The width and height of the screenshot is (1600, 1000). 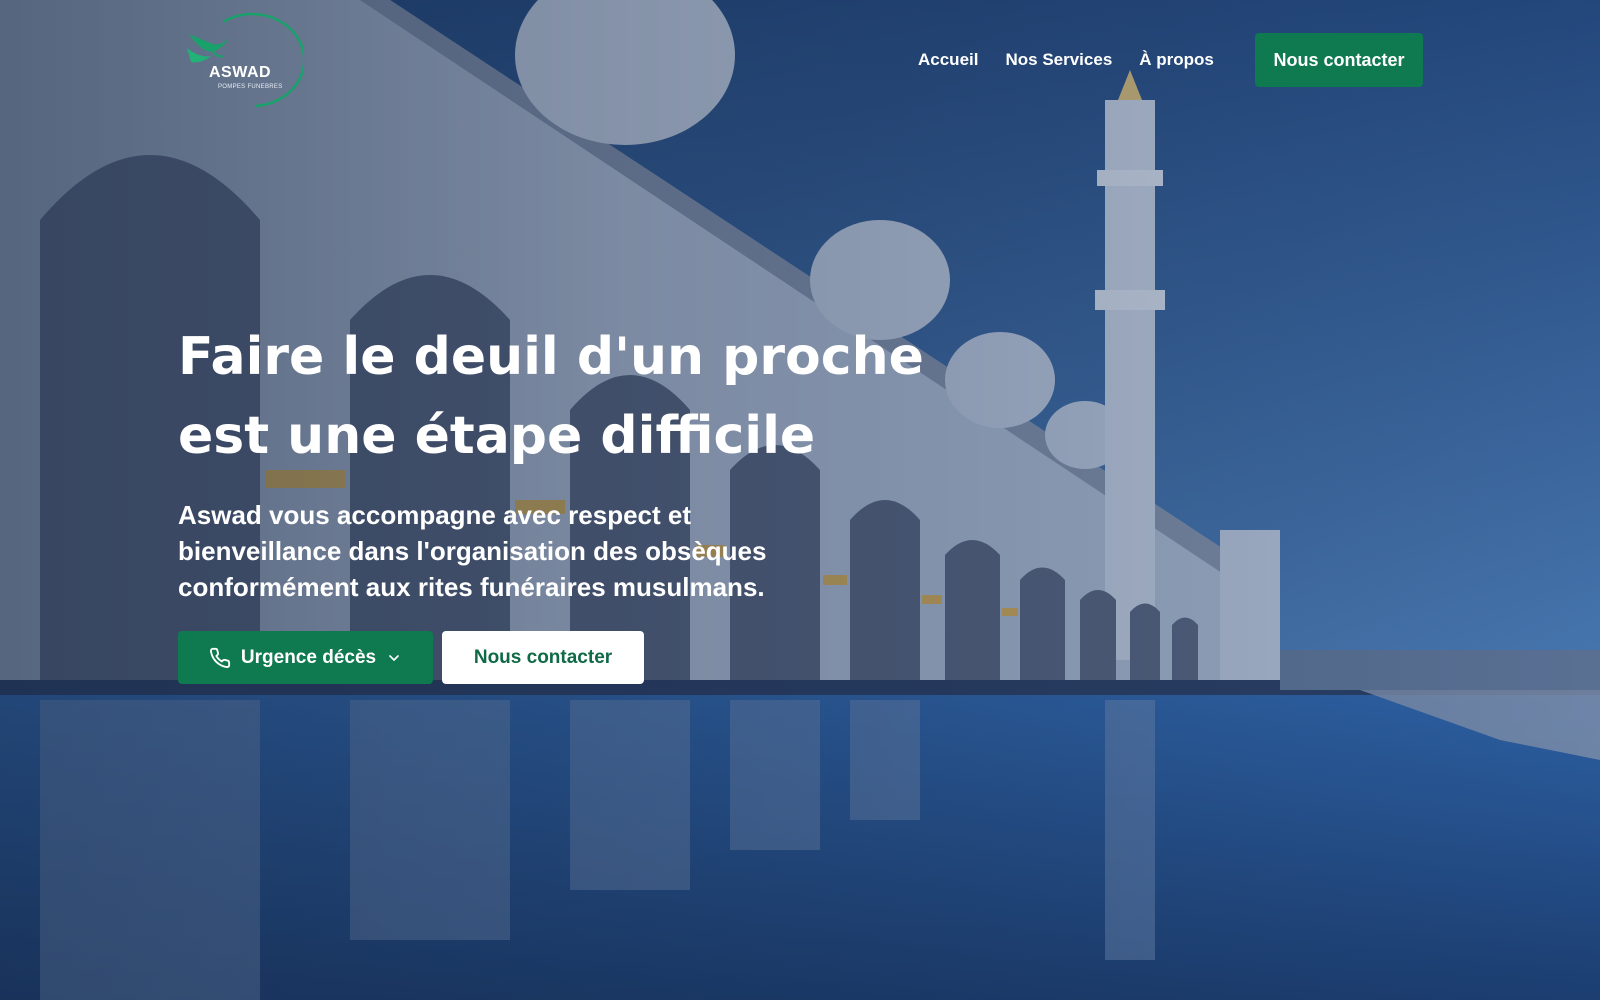 I want to click on hero-actions: Urgence décès Nous contacter, so click(x=411, y=657).